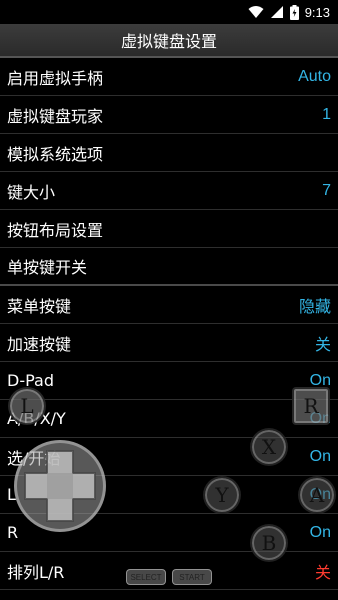 The width and height of the screenshot is (338, 600). Describe the element at coordinates (169, 267) in the screenshot. I see `setting-single-key-toggle: 单按键开关` at that location.